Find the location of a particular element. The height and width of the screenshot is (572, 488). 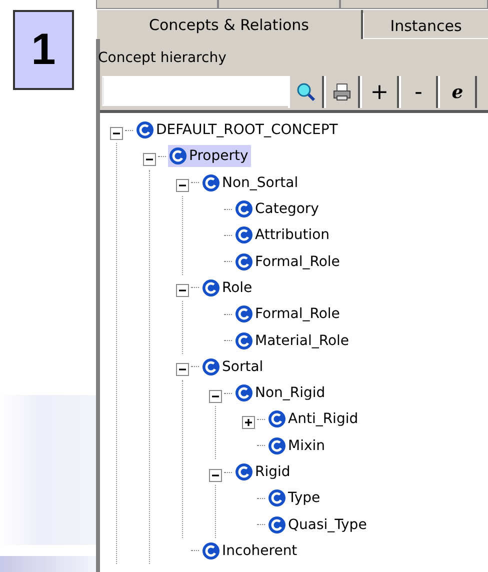

tree-item: Anti_Rigid is located at coordinates (314, 419).